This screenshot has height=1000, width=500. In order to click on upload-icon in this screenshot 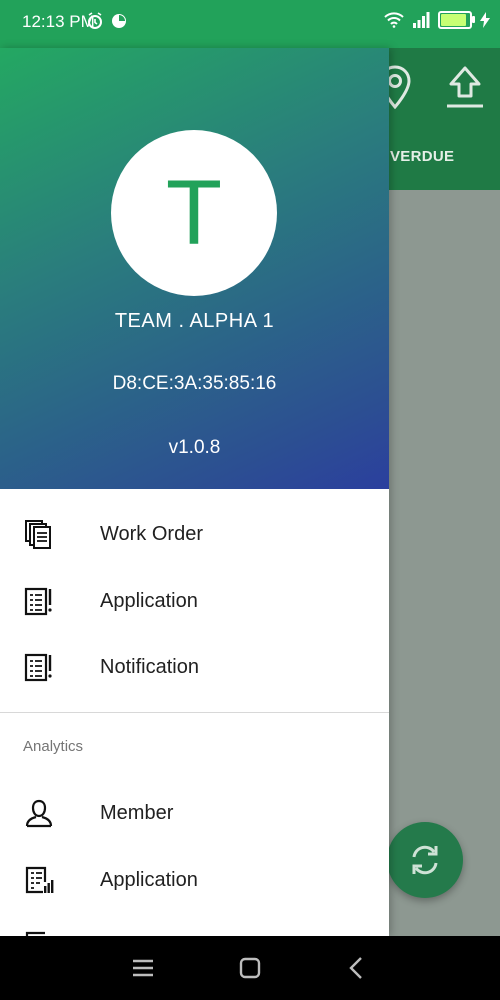, I will do `click(465, 87)`.